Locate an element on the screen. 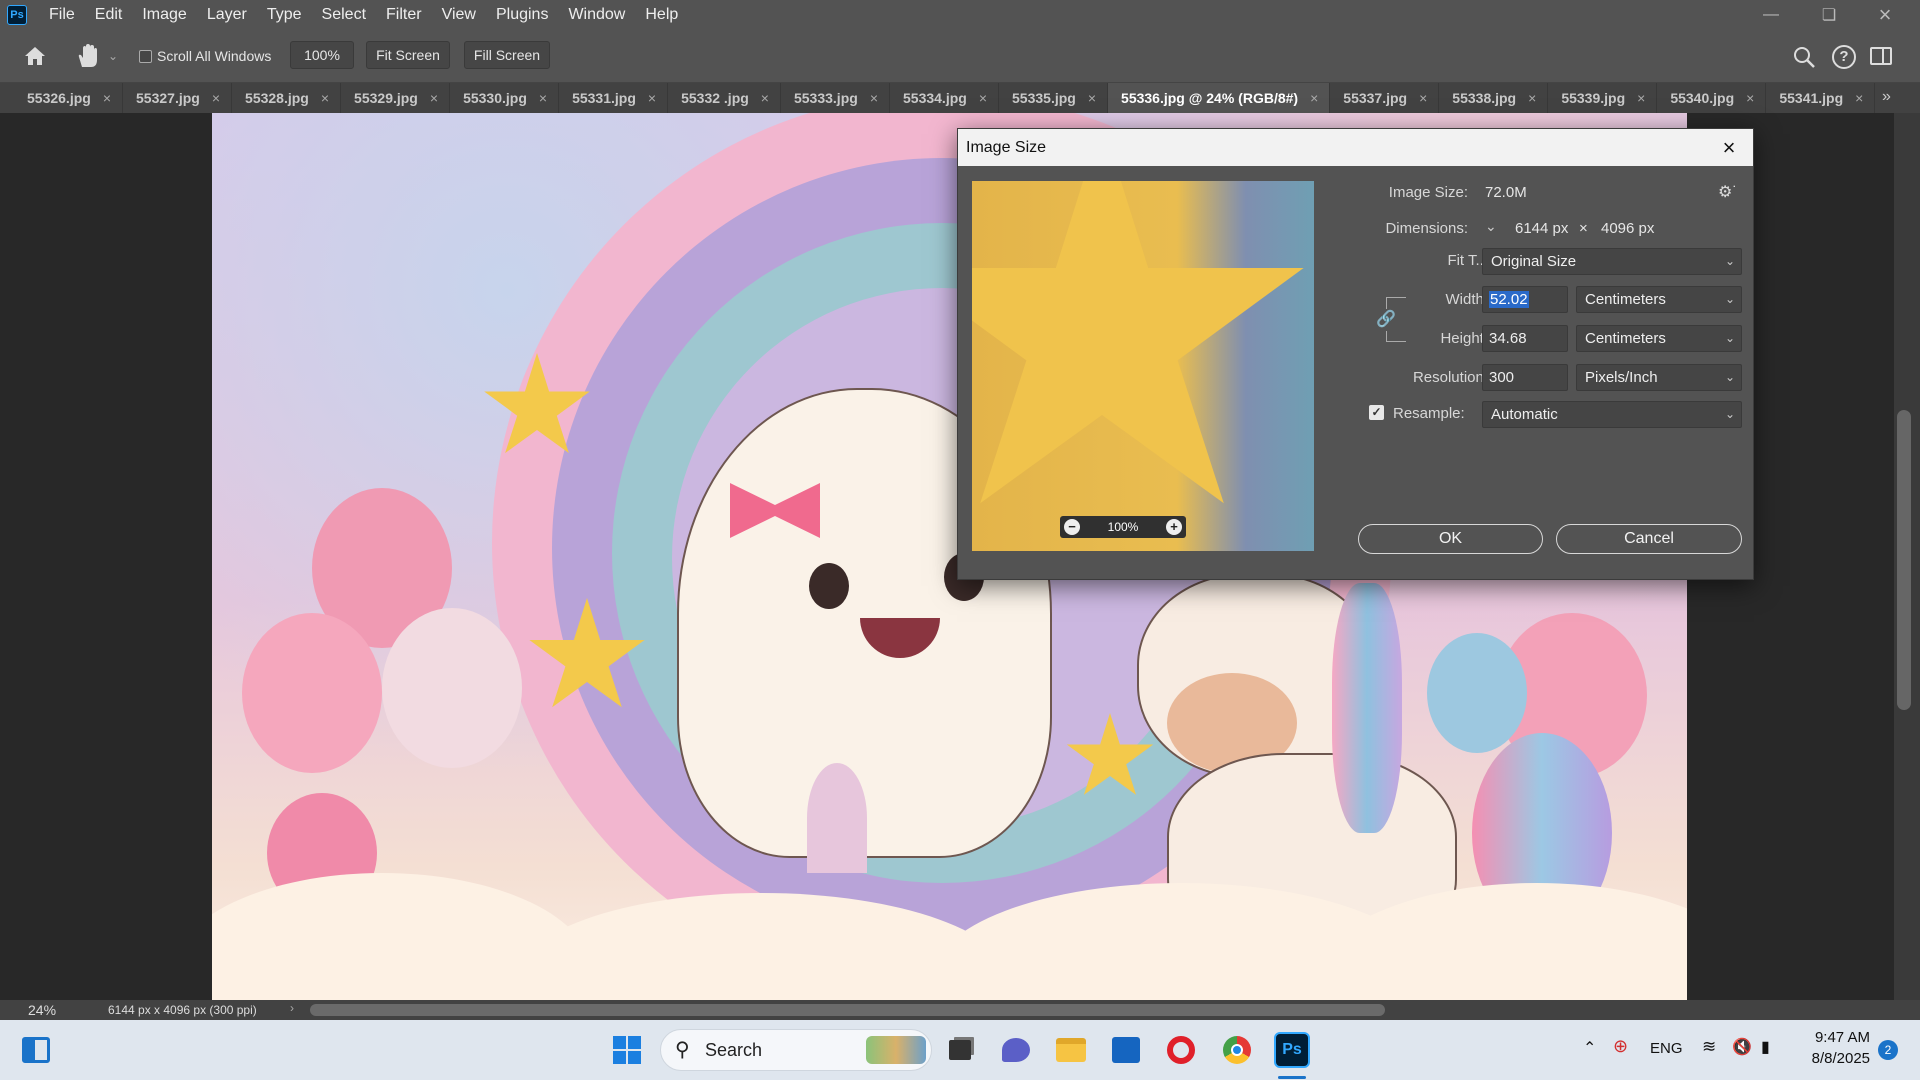 Image resolution: width=1920 pixels, height=1080 pixels. menu-help: Help is located at coordinates (661, 14).